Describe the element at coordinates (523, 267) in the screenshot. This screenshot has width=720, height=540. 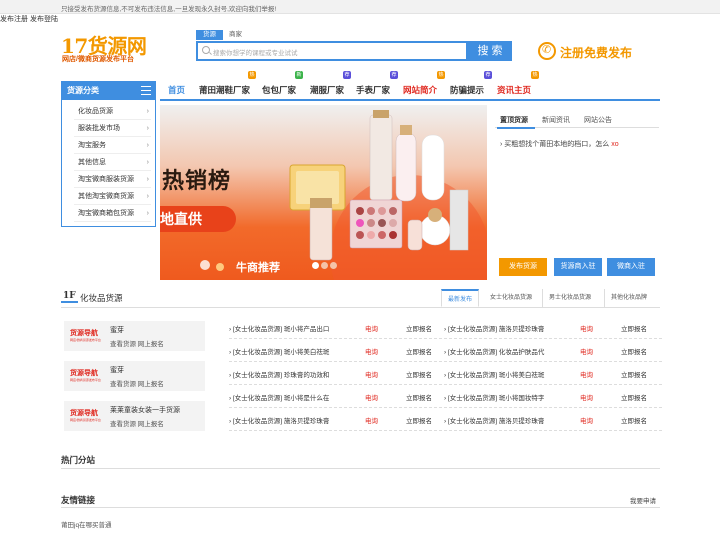
I see `publish-goods-button: 发布货源` at that location.